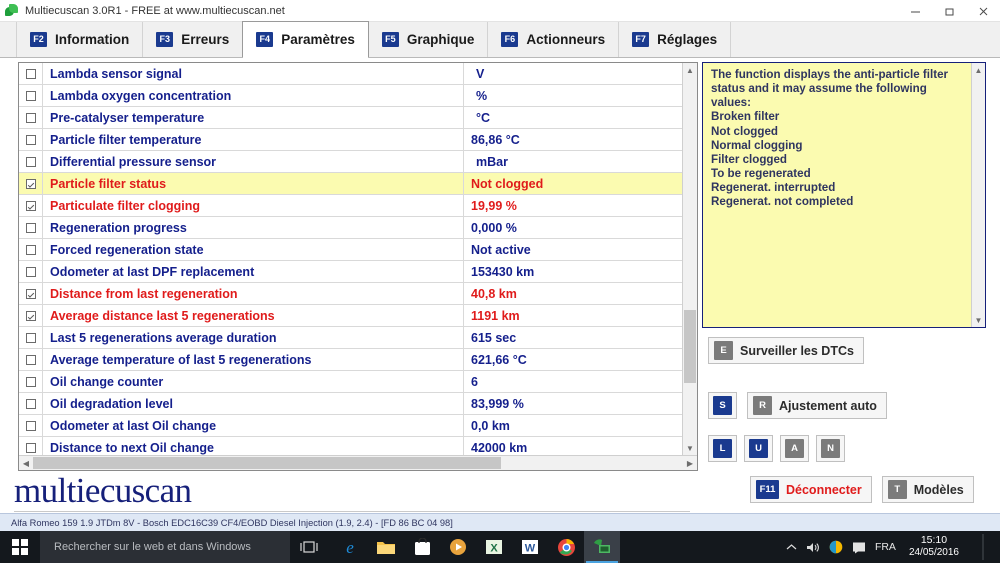 This screenshot has height=563, width=1000. I want to click on start-button, so click(20, 547).